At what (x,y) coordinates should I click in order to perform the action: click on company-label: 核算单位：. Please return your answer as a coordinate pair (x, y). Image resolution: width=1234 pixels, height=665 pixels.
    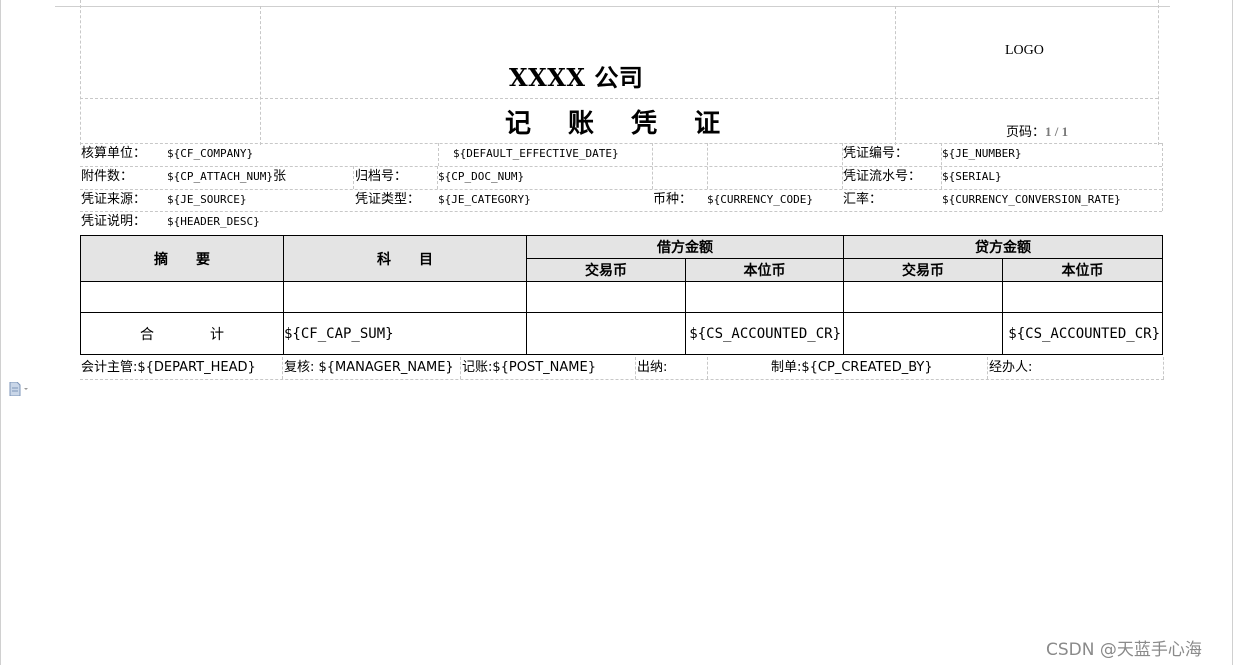
    Looking at the image, I should click on (114, 153).